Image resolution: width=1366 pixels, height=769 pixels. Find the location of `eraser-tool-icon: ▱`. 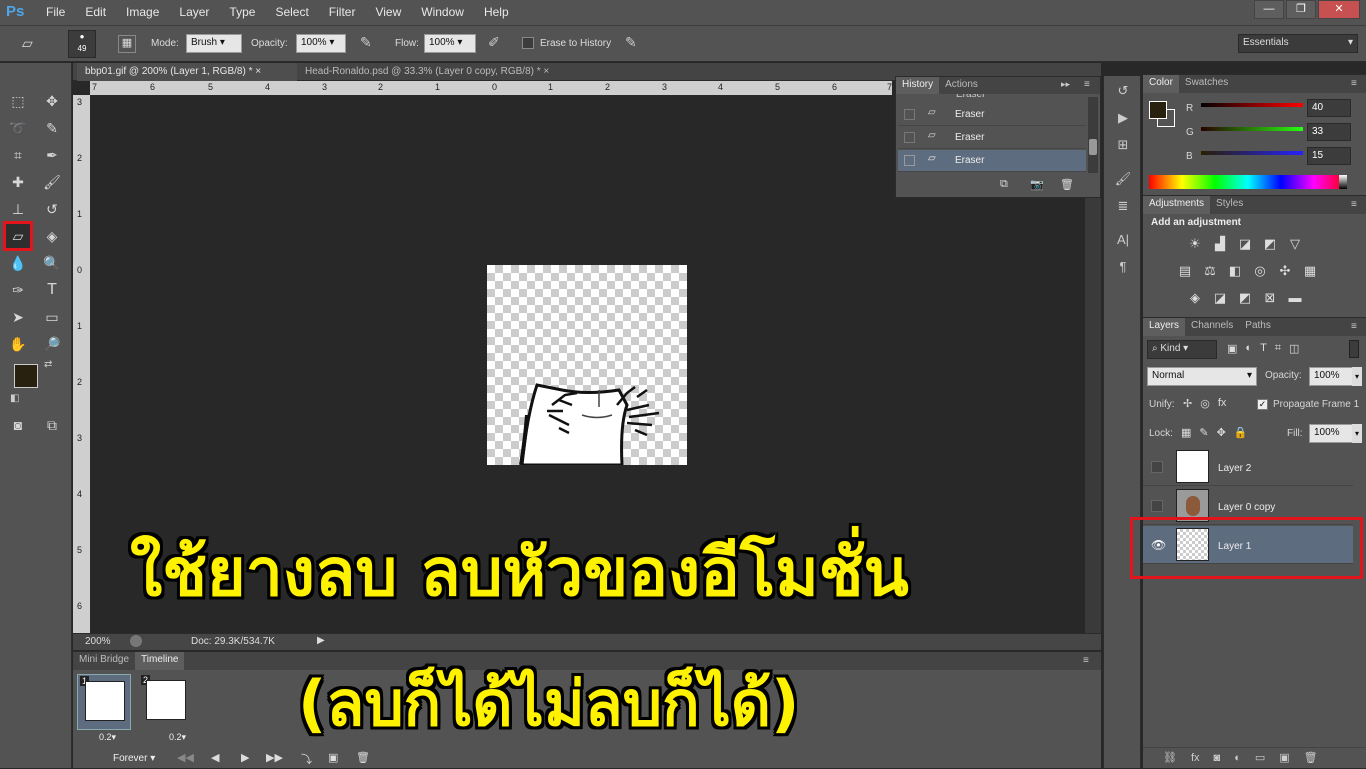

eraser-tool-icon: ▱ is located at coordinates (18, 236).